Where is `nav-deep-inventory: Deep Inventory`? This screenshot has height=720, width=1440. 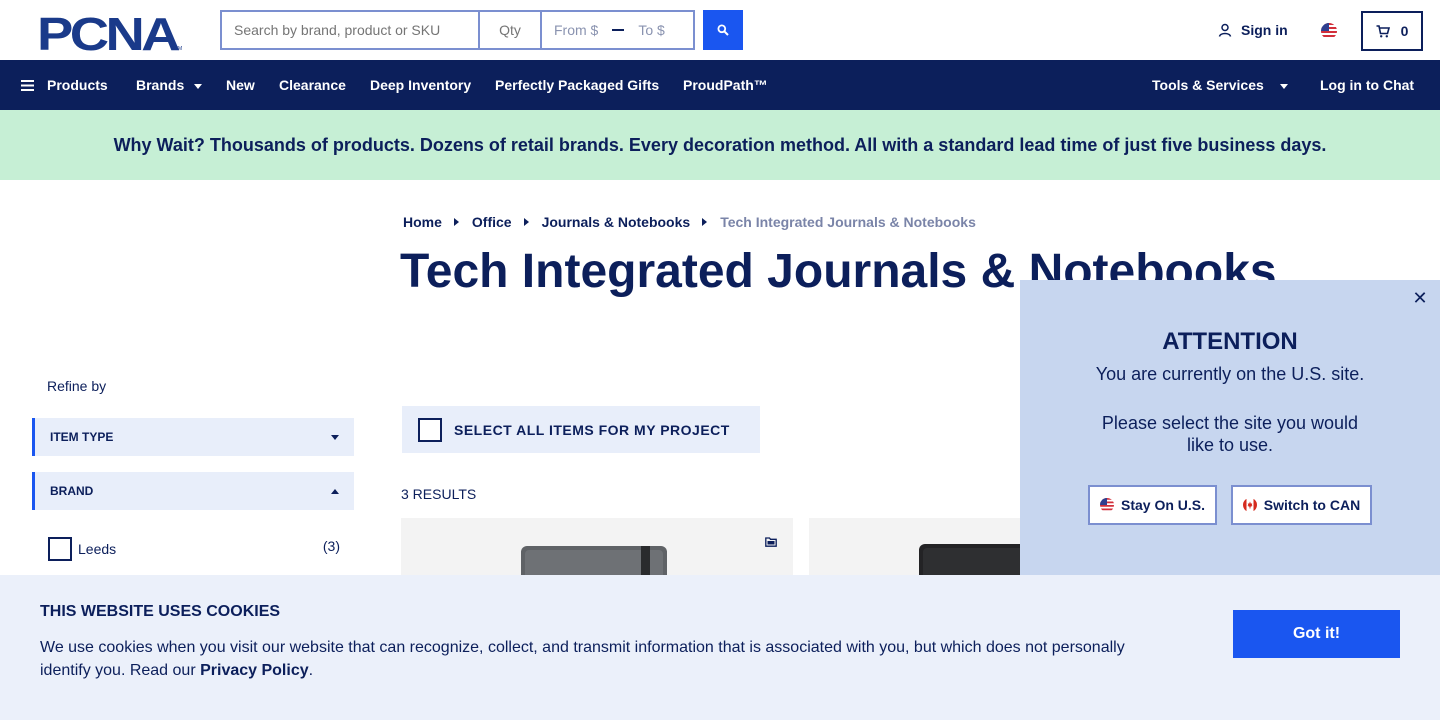 nav-deep-inventory: Deep Inventory is located at coordinates (420, 85).